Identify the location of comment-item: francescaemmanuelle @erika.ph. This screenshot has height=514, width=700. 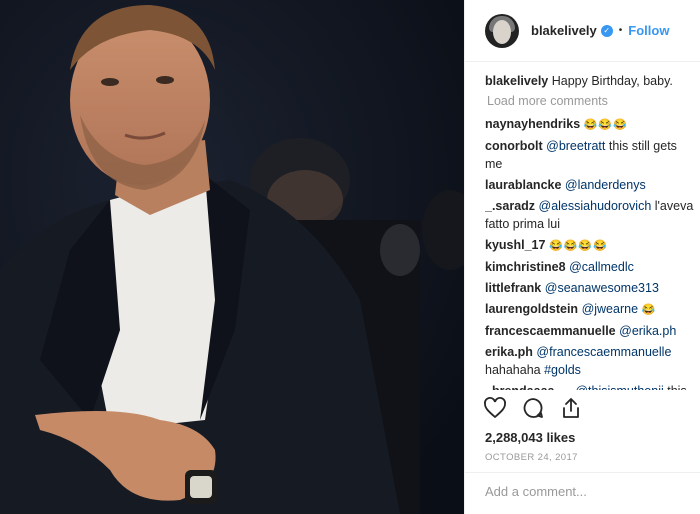
(592, 331).